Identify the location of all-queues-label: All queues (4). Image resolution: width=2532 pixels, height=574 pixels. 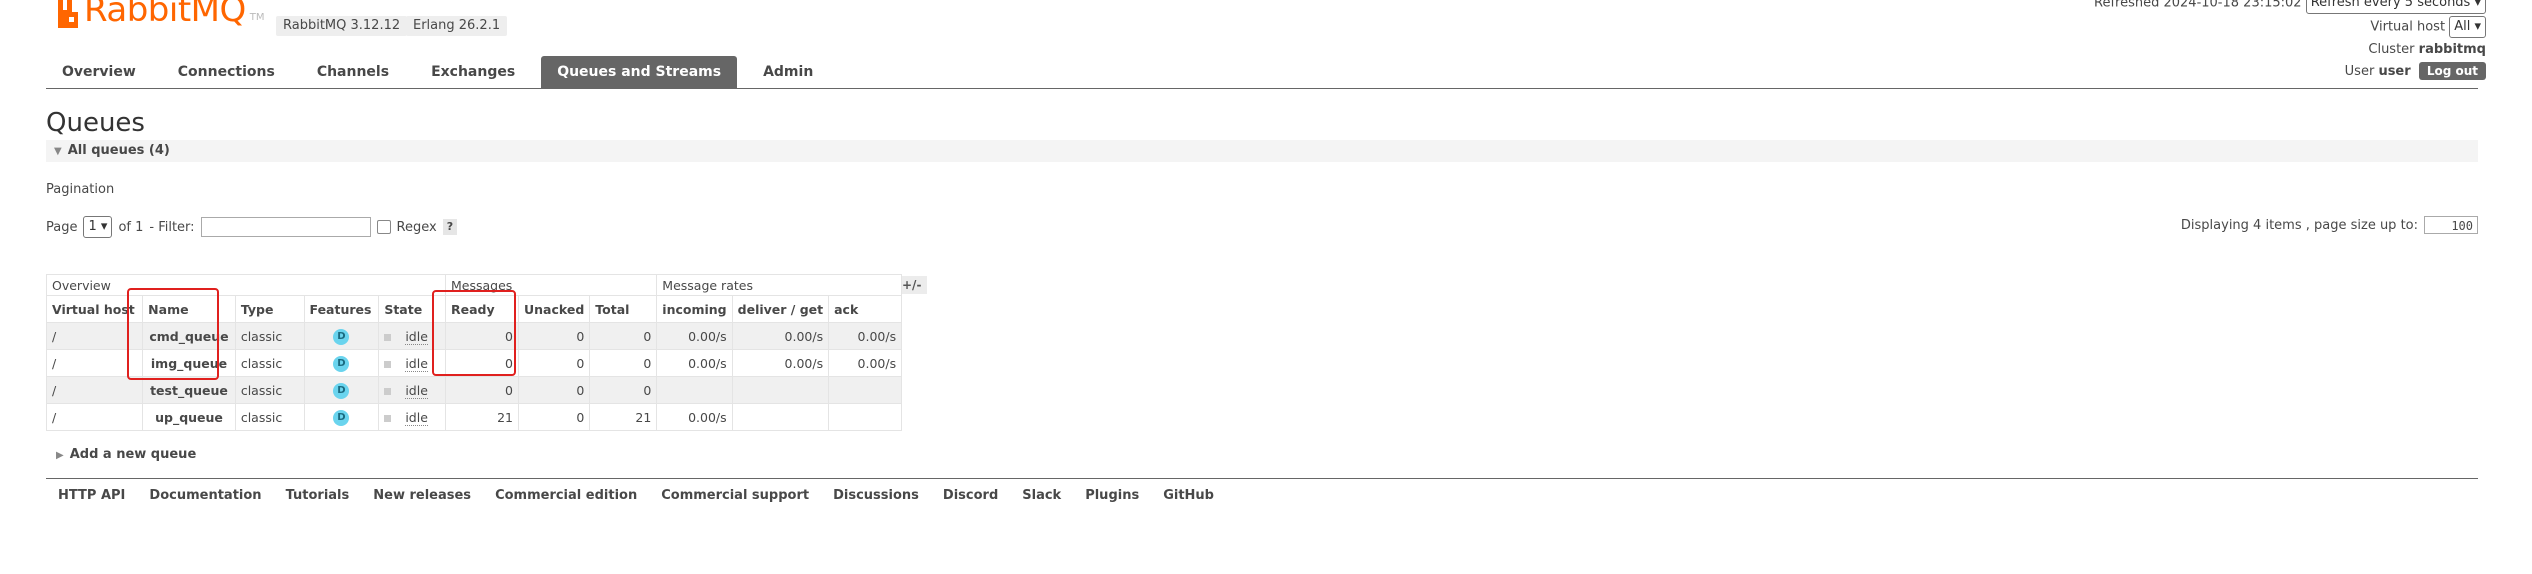
(118, 150).